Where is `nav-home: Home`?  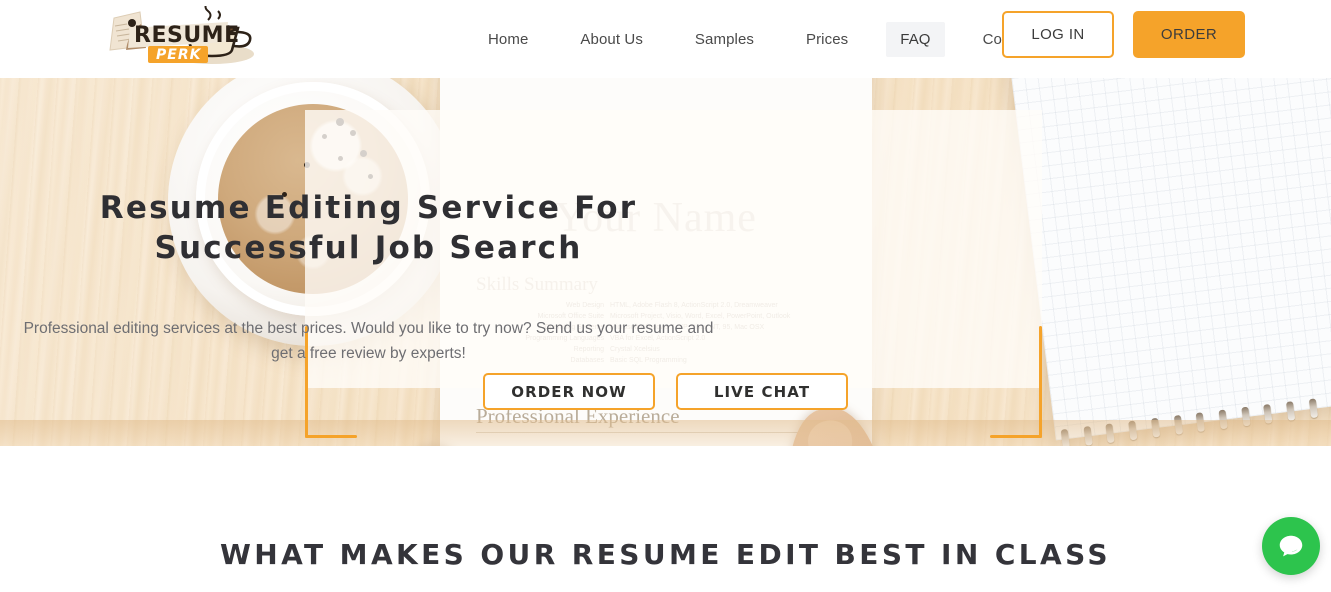
nav-home: Home is located at coordinates (508, 39).